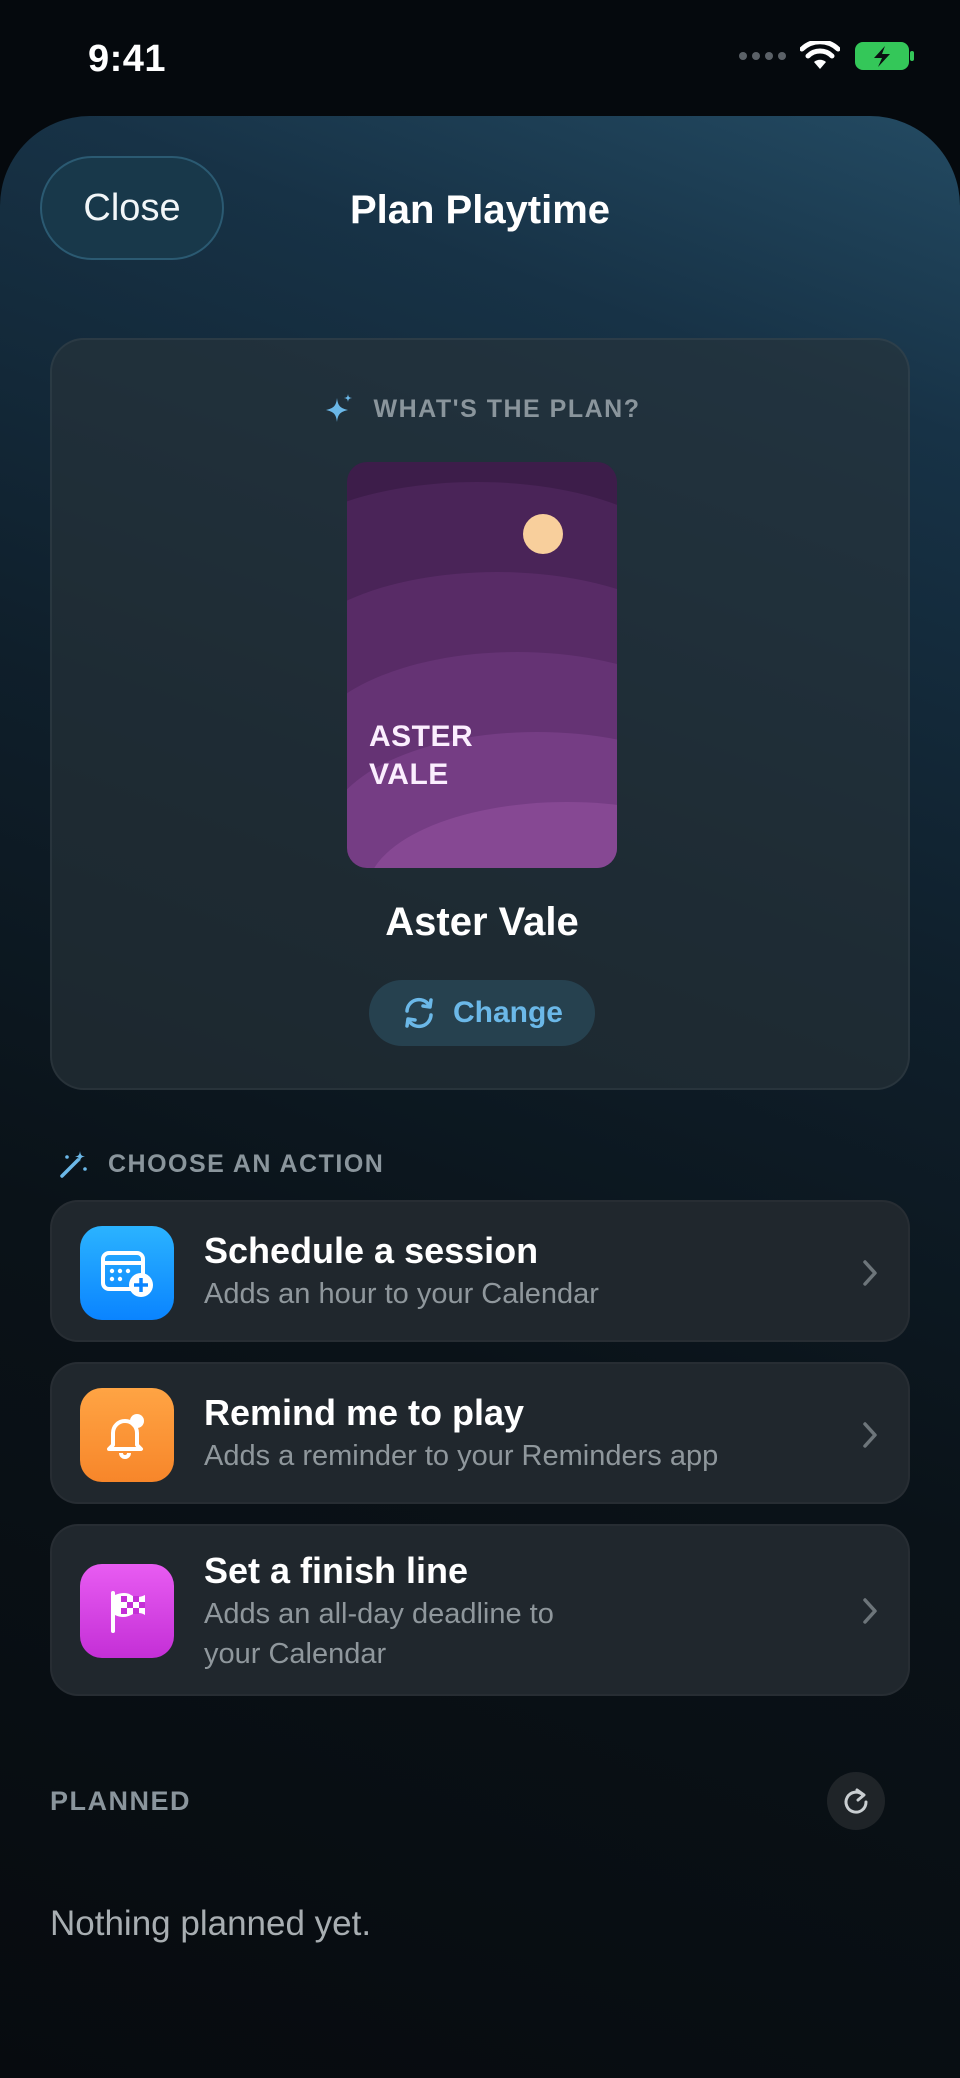  What do you see at coordinates (127, 59) in the screenshot?
I see `status-time: 9:41` at bounding box center [127, 59].